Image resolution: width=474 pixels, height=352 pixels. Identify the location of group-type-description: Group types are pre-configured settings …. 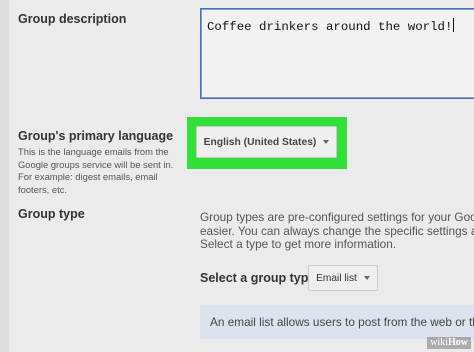
(337, 231).